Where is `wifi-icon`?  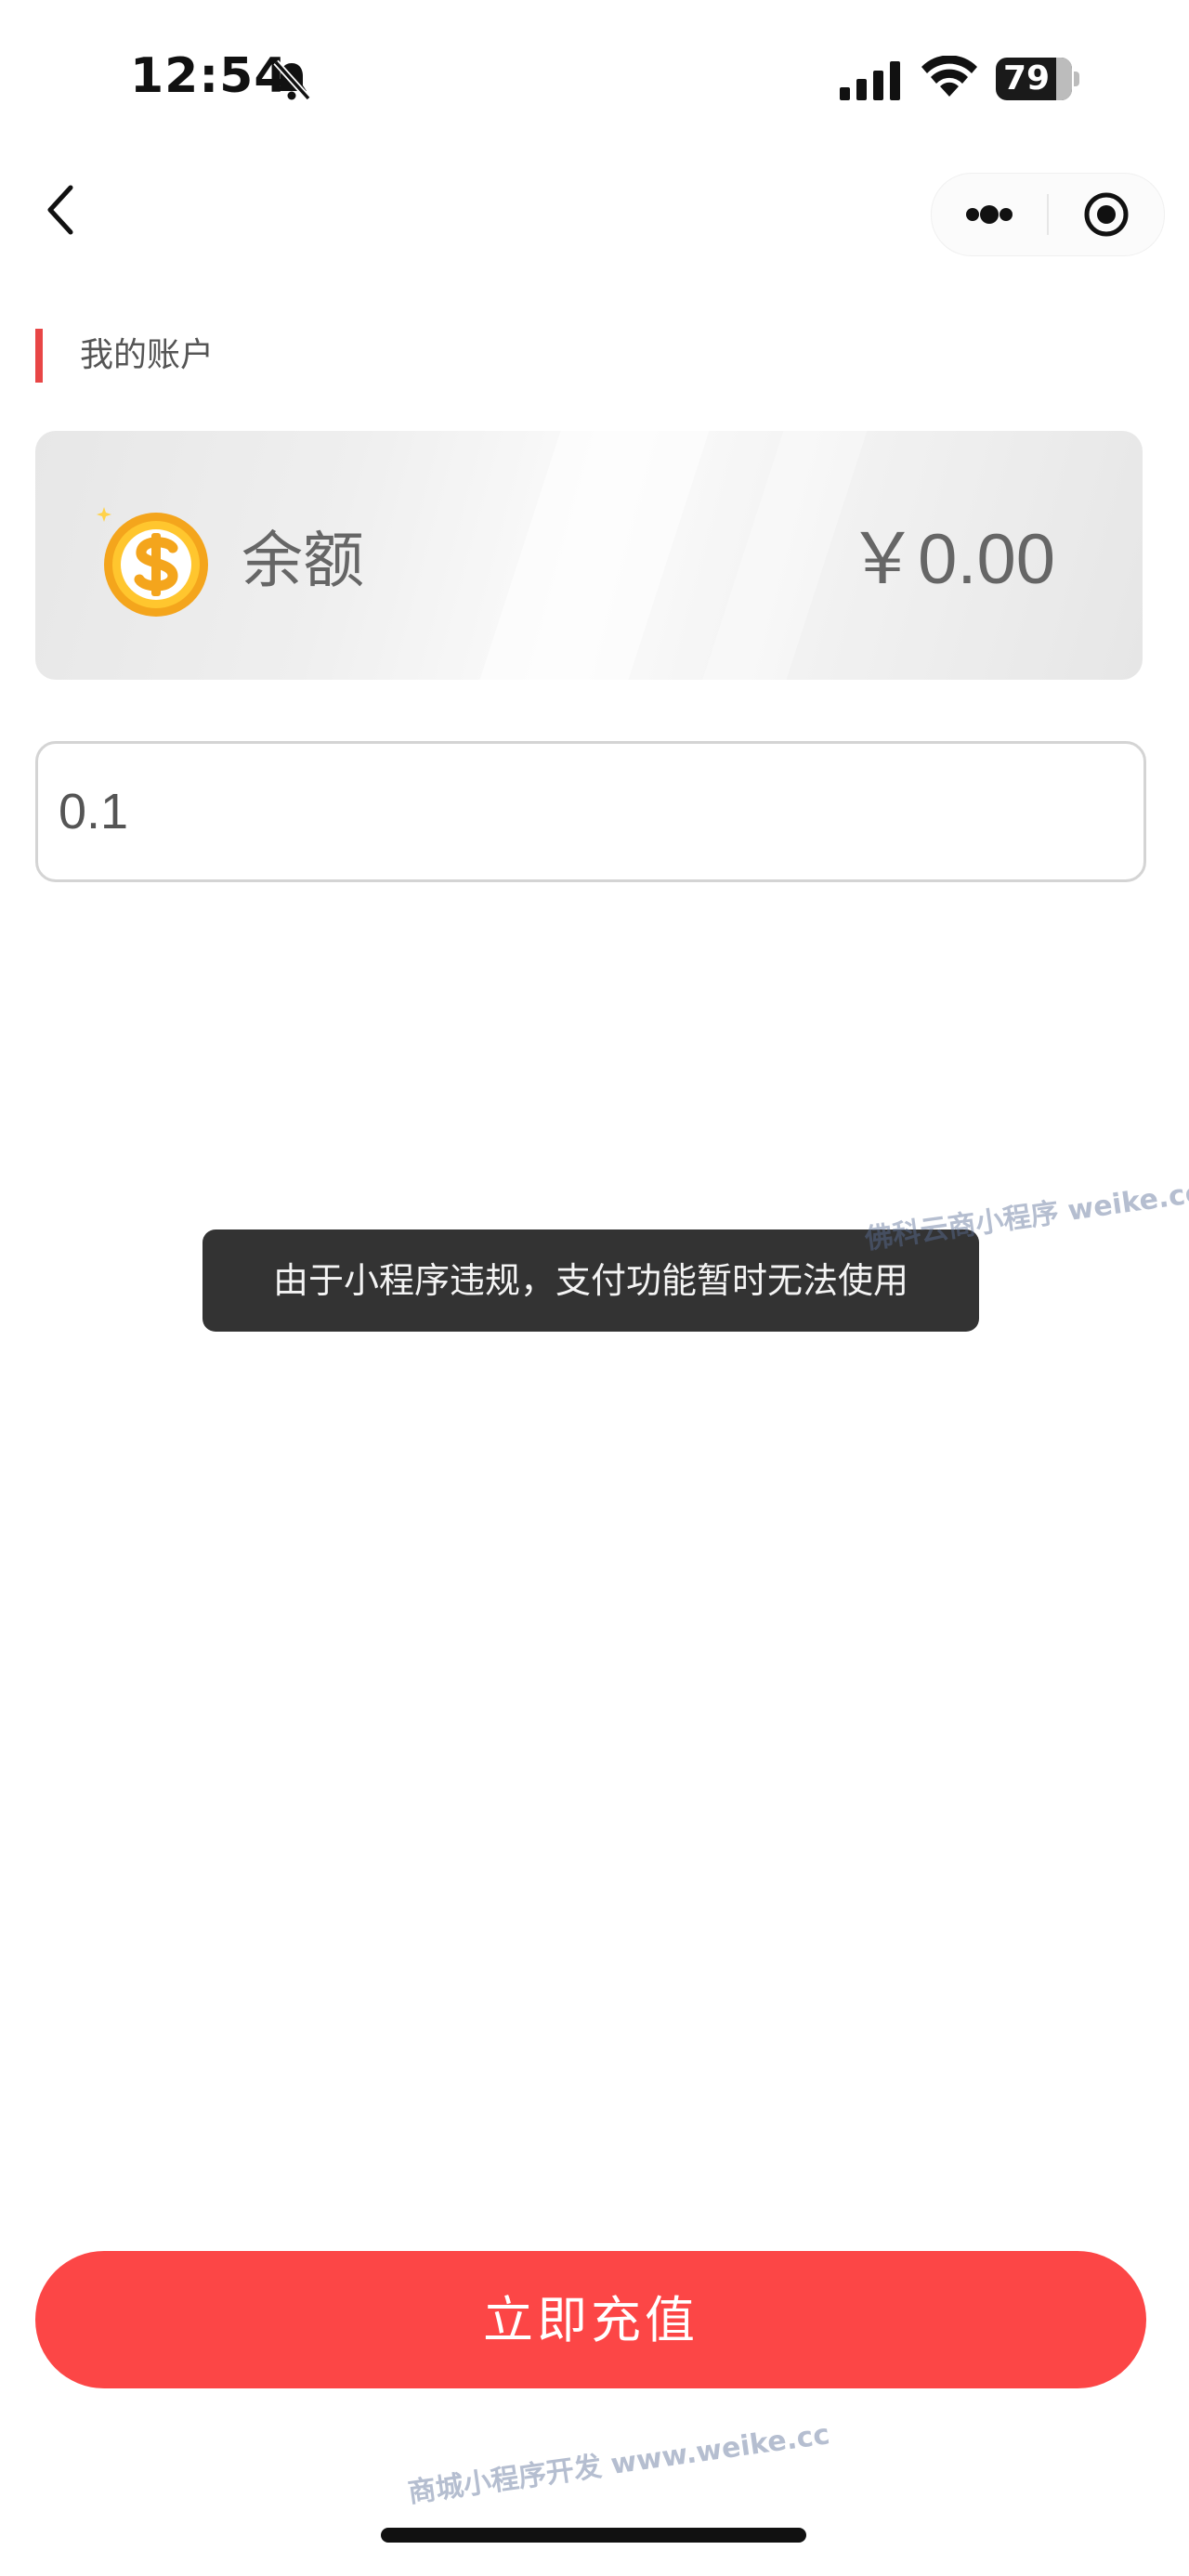 wifi-icon is located at coordinates (949, 76).